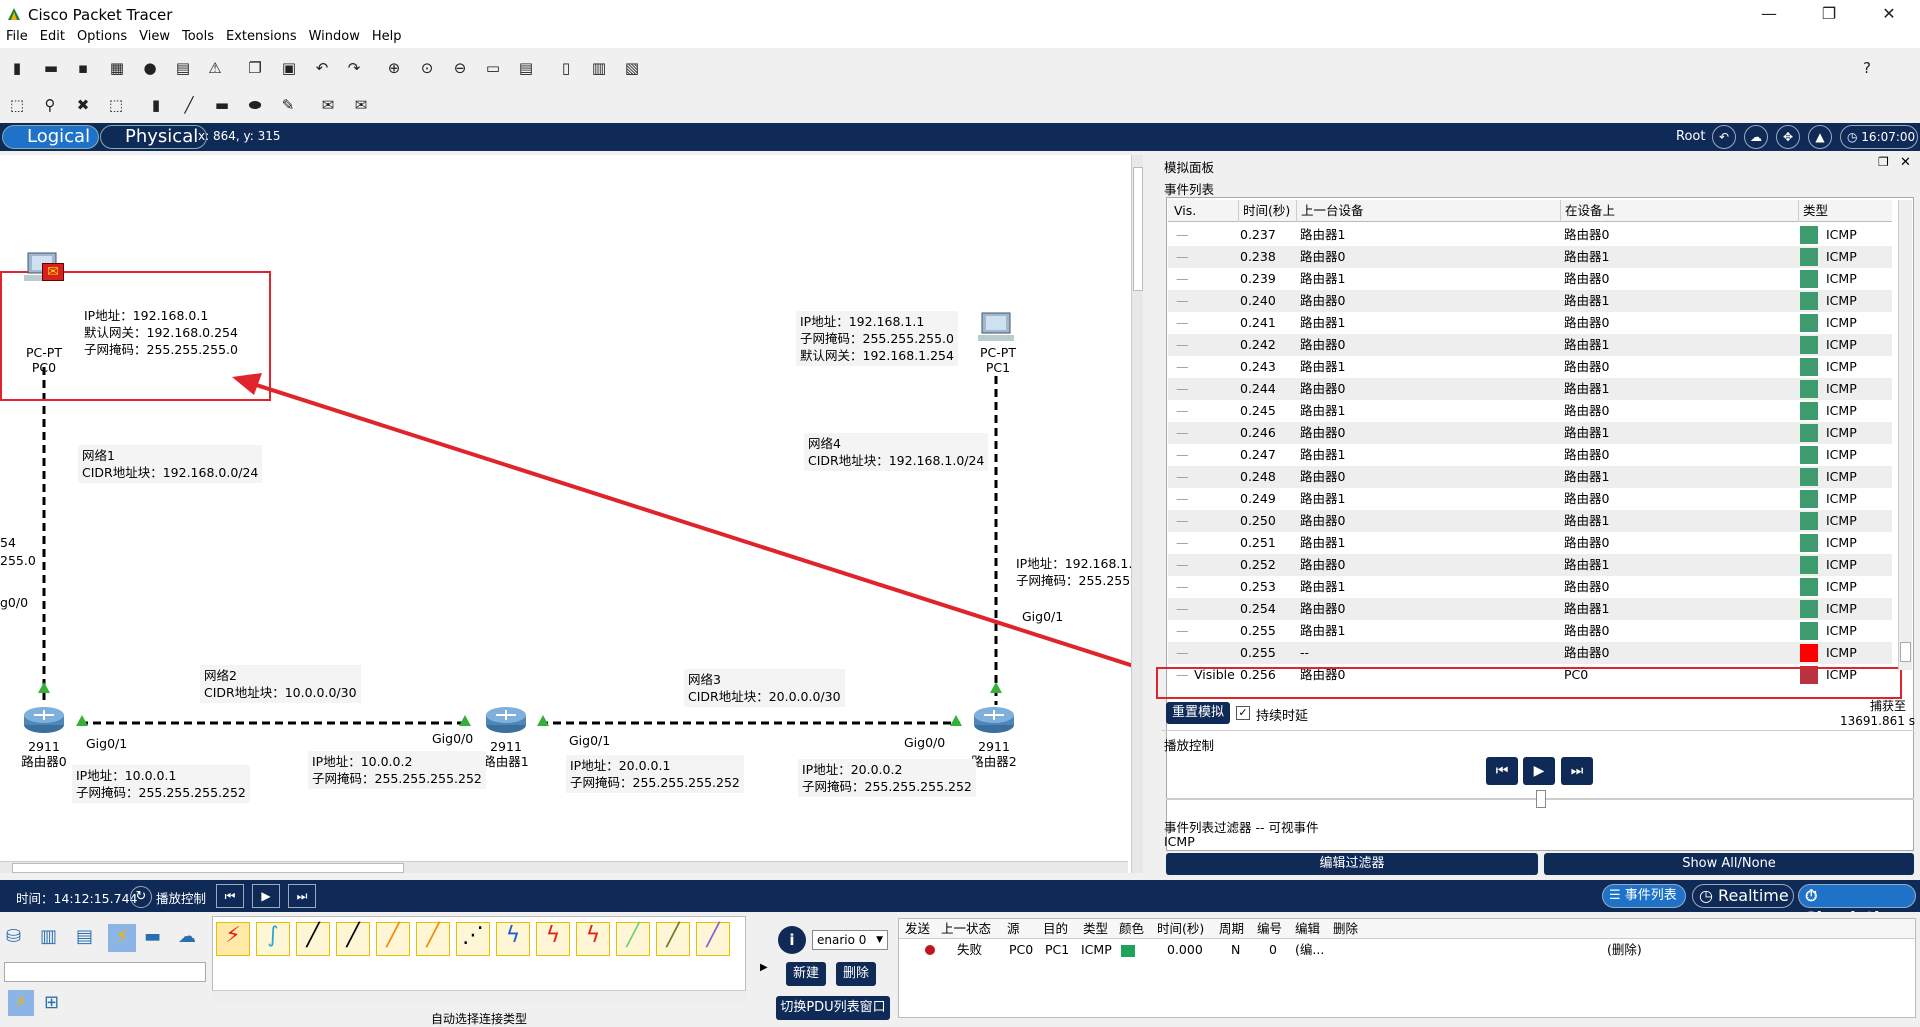 This screenshot has width=1920, height=1027. I want to click on clock-display: ◷ 16:07:00, so click(1879, 137).